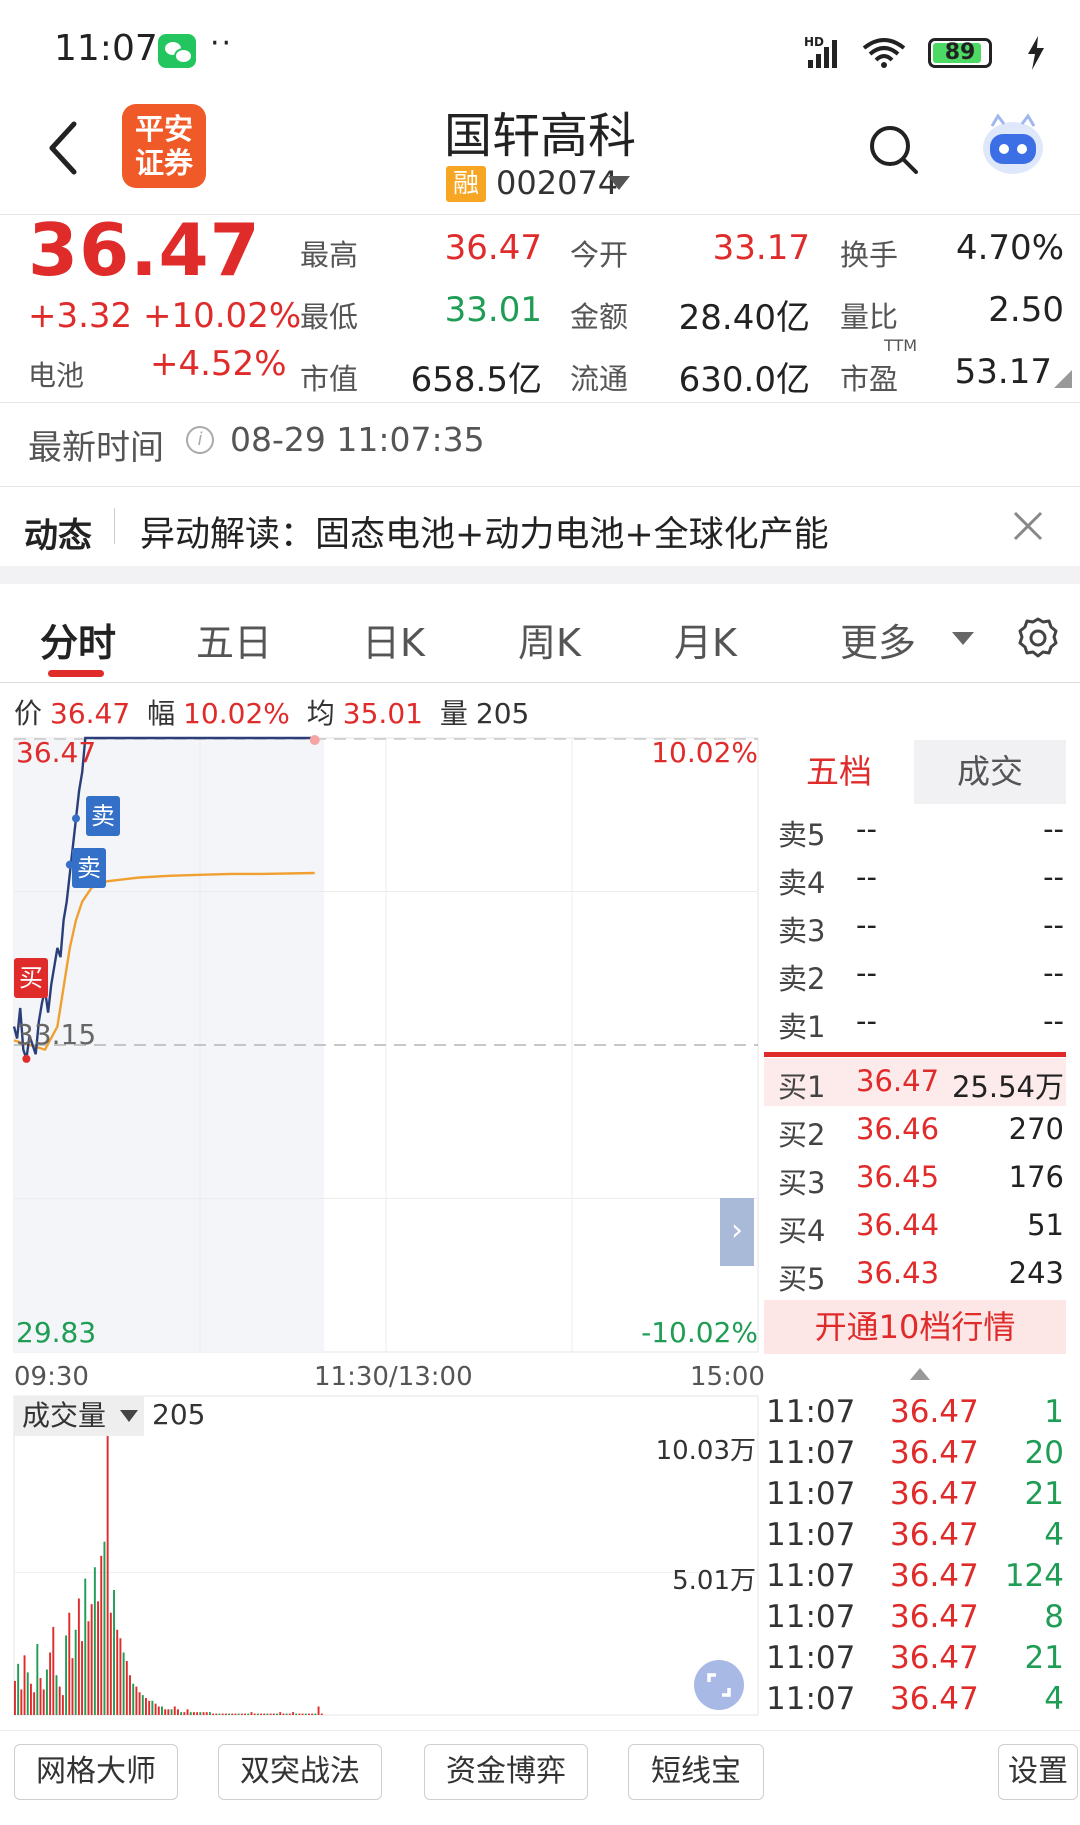 Image resolution: width=1080 pixels, height=1825 pixels. Describe the element at coordinates (802, 979) in the screenshot. I see `level-label: 卖2` at that location.